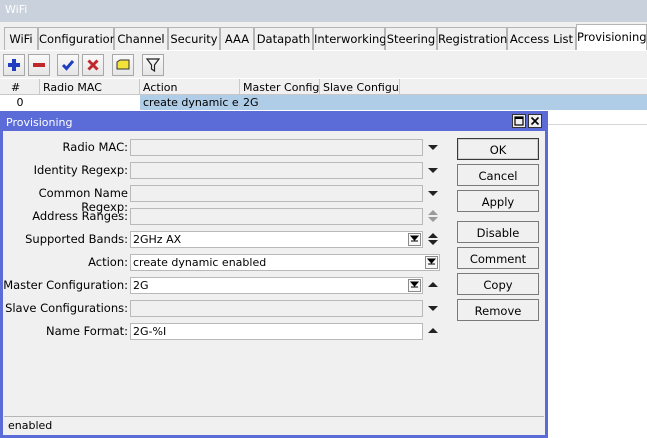 The height and width of the screenshot is (438, 647). Describe the element at coordinates (20, 102) in the screenshot. I see `cell-number: 0` at that location.